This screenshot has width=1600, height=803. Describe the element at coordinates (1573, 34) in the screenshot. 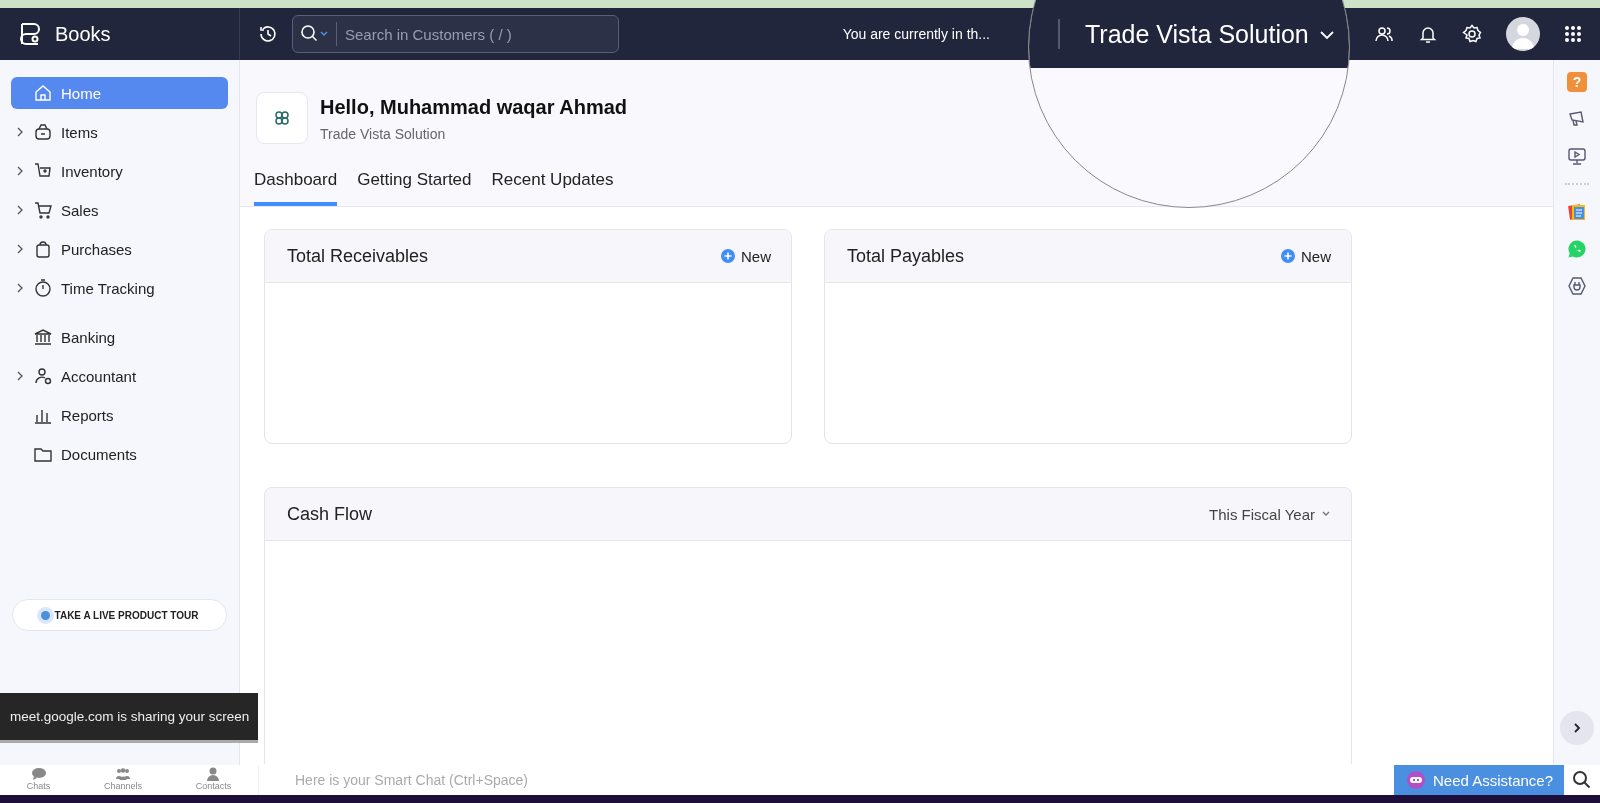

I see `app-grid-icon` at that location.